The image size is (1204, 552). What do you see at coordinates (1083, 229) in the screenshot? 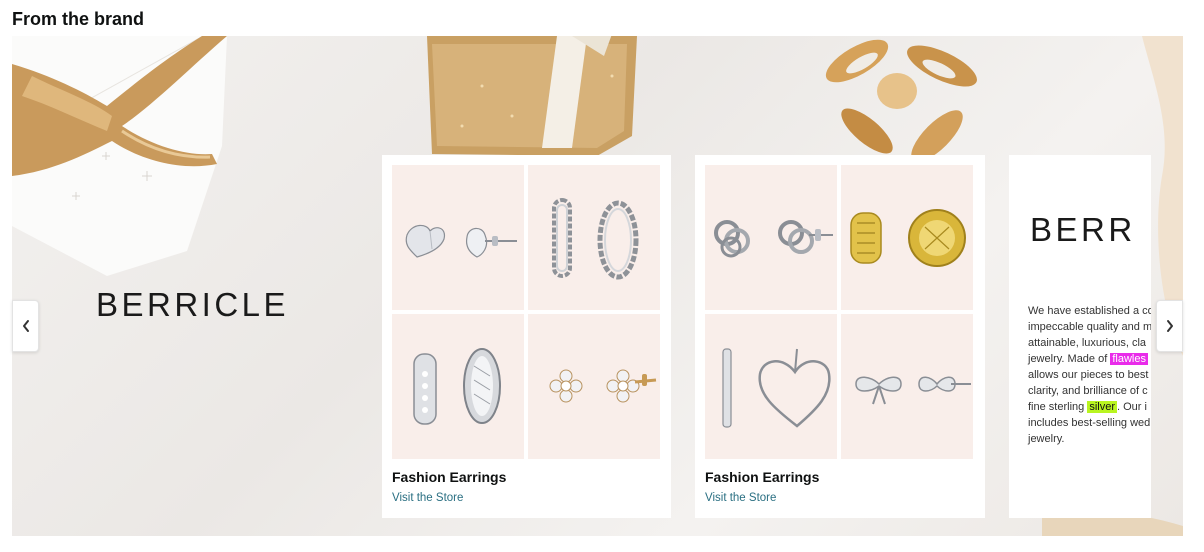
I see `brand-logo-partial: BERR` at bounding box center [1083, 229].